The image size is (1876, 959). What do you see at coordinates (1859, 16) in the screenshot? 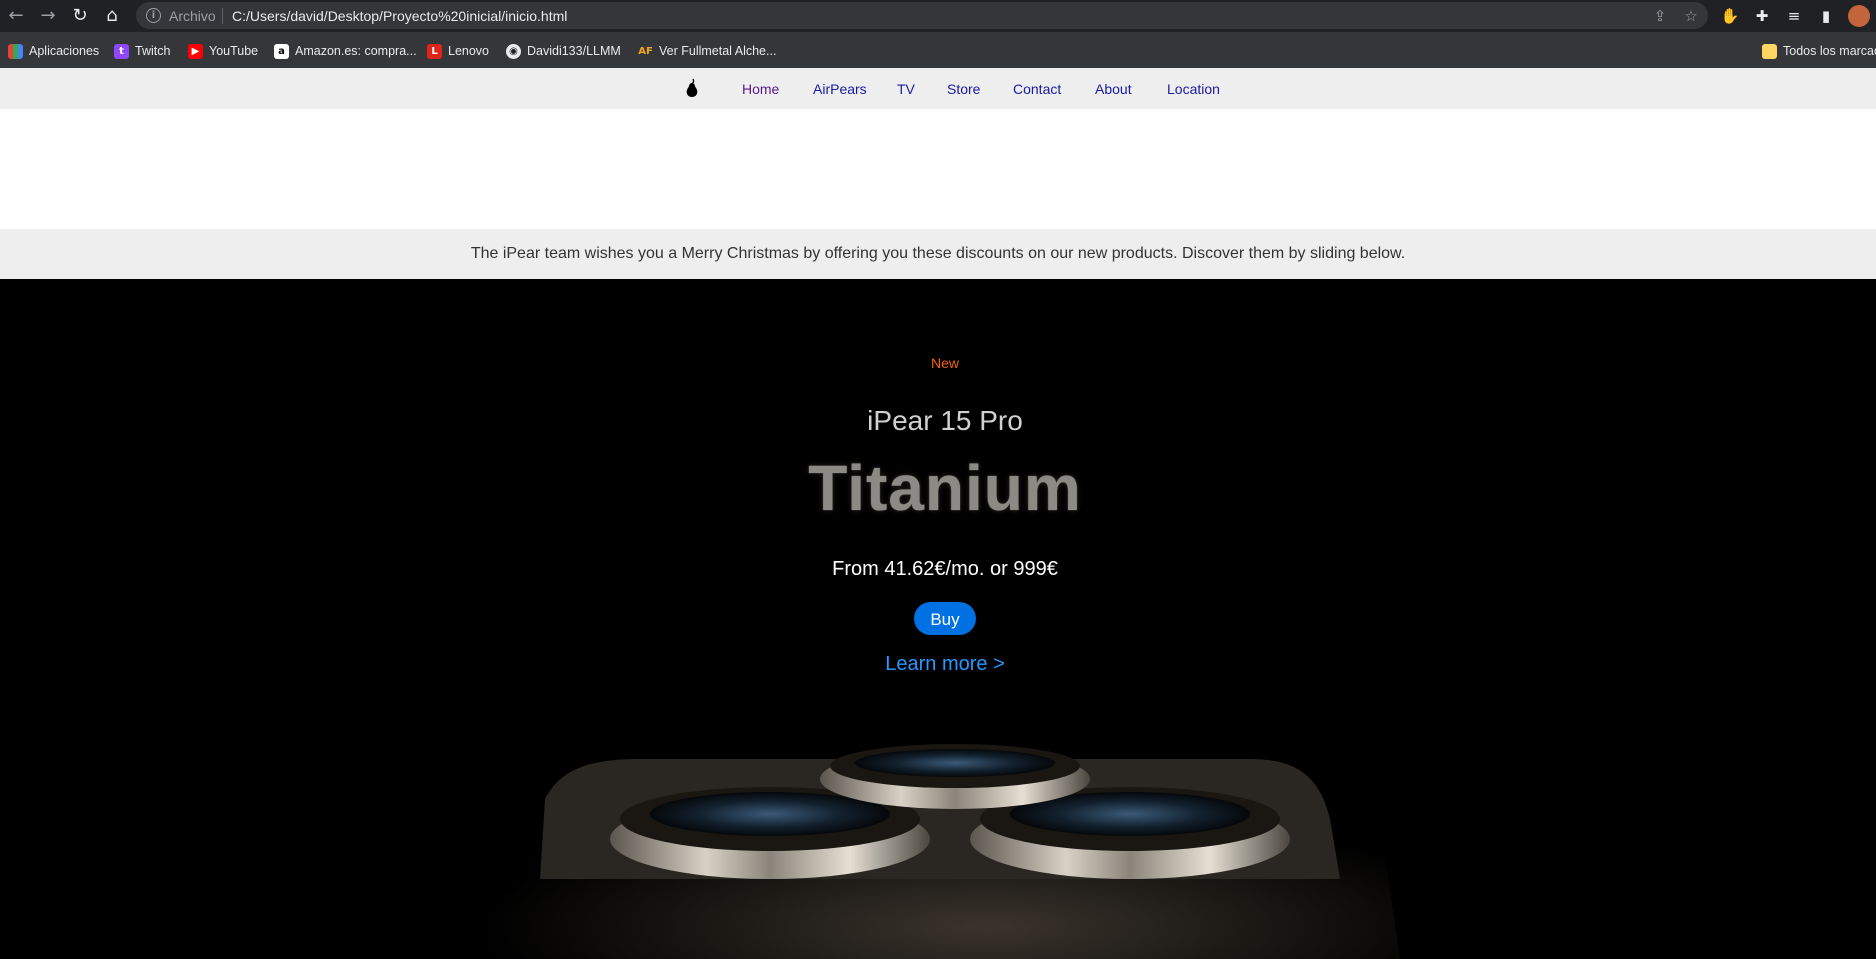
I see `profile-avatar` at bounding box center [1859, 16].